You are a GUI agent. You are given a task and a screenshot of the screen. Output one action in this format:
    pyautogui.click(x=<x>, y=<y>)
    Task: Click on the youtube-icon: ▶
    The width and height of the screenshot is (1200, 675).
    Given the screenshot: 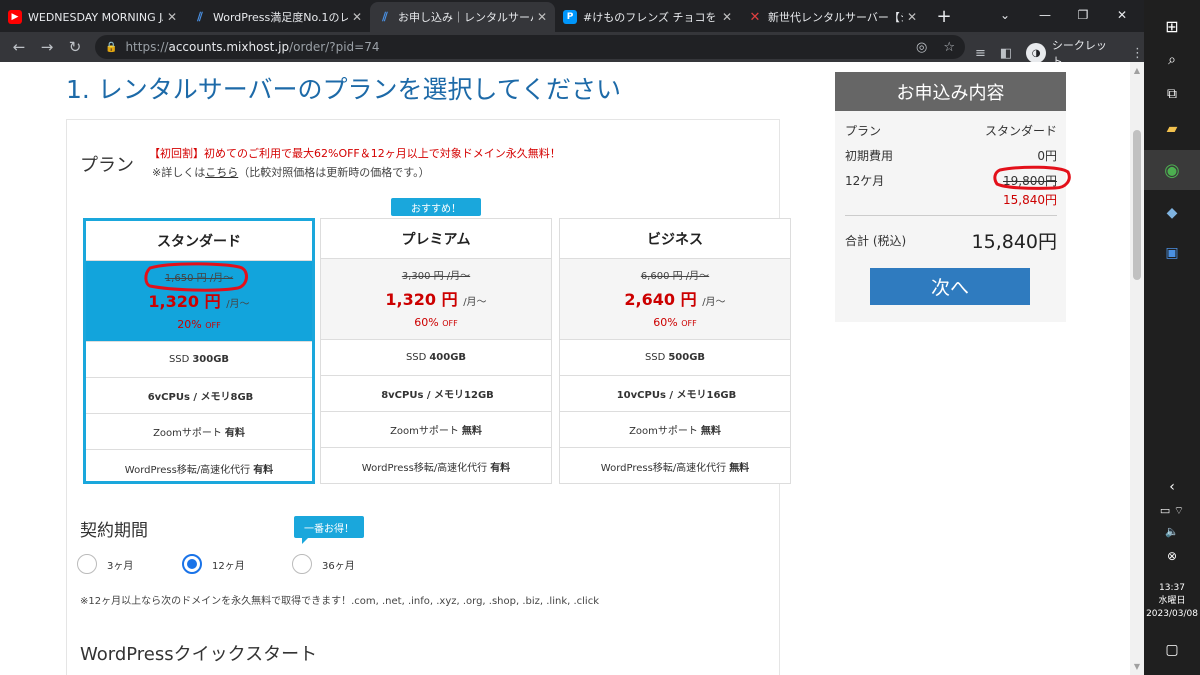 What is the action you would take?
    pyautogui.click(x=15, y=17)
    